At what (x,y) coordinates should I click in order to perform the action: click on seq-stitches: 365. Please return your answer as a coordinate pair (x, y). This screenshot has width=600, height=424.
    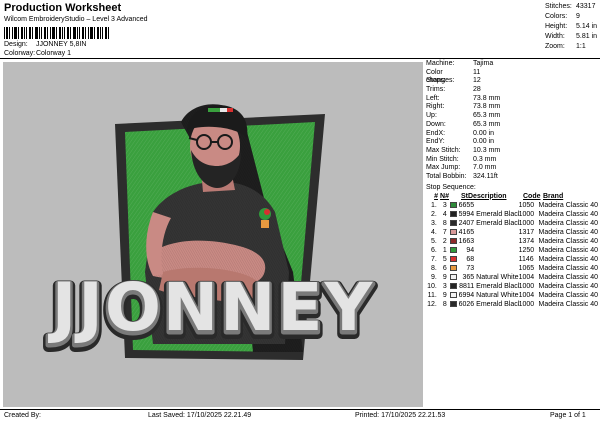
    Looking at the image, I should click on (468, 277).